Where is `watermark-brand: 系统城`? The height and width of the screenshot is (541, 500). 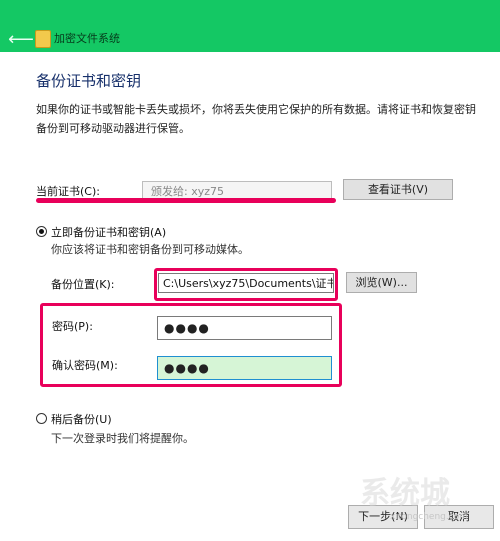 watermark-brand: 系统城 is located at coordinates (405, 493).